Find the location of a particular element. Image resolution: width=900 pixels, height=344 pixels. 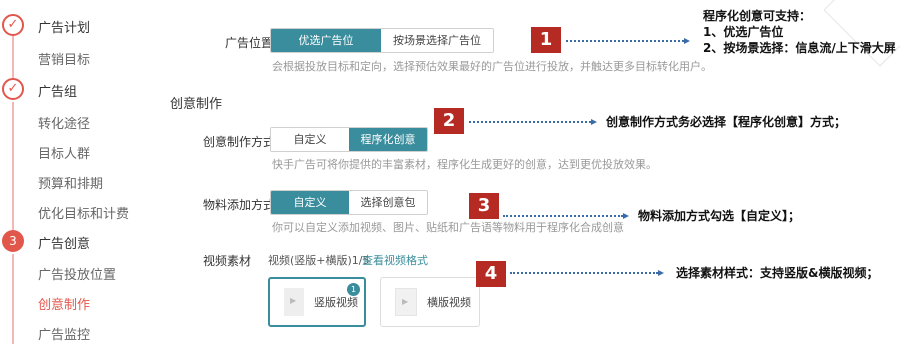

annotation-1-line-1: 程序化创意可支持： is located at coordinates (757, 16).